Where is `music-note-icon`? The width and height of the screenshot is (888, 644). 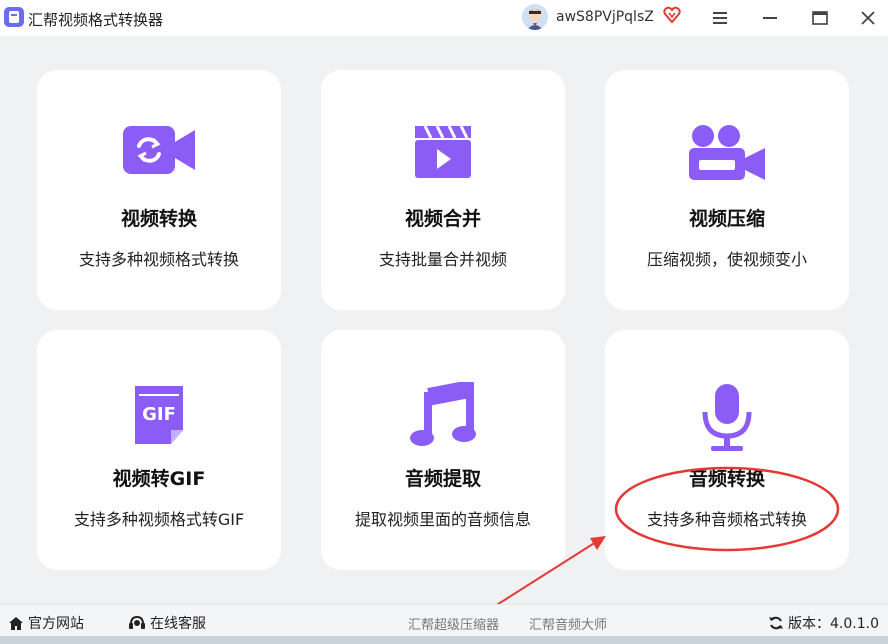
music-note-icon is located at coordinates (443, 414).